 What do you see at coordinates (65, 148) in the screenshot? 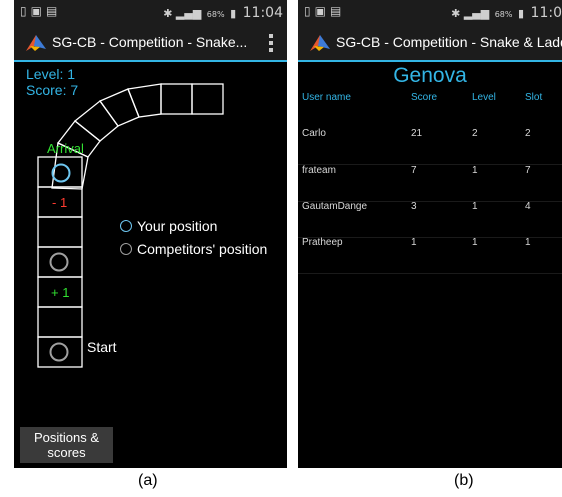
I see `arrival-label: Arrival` at bounding box center [65, 148].